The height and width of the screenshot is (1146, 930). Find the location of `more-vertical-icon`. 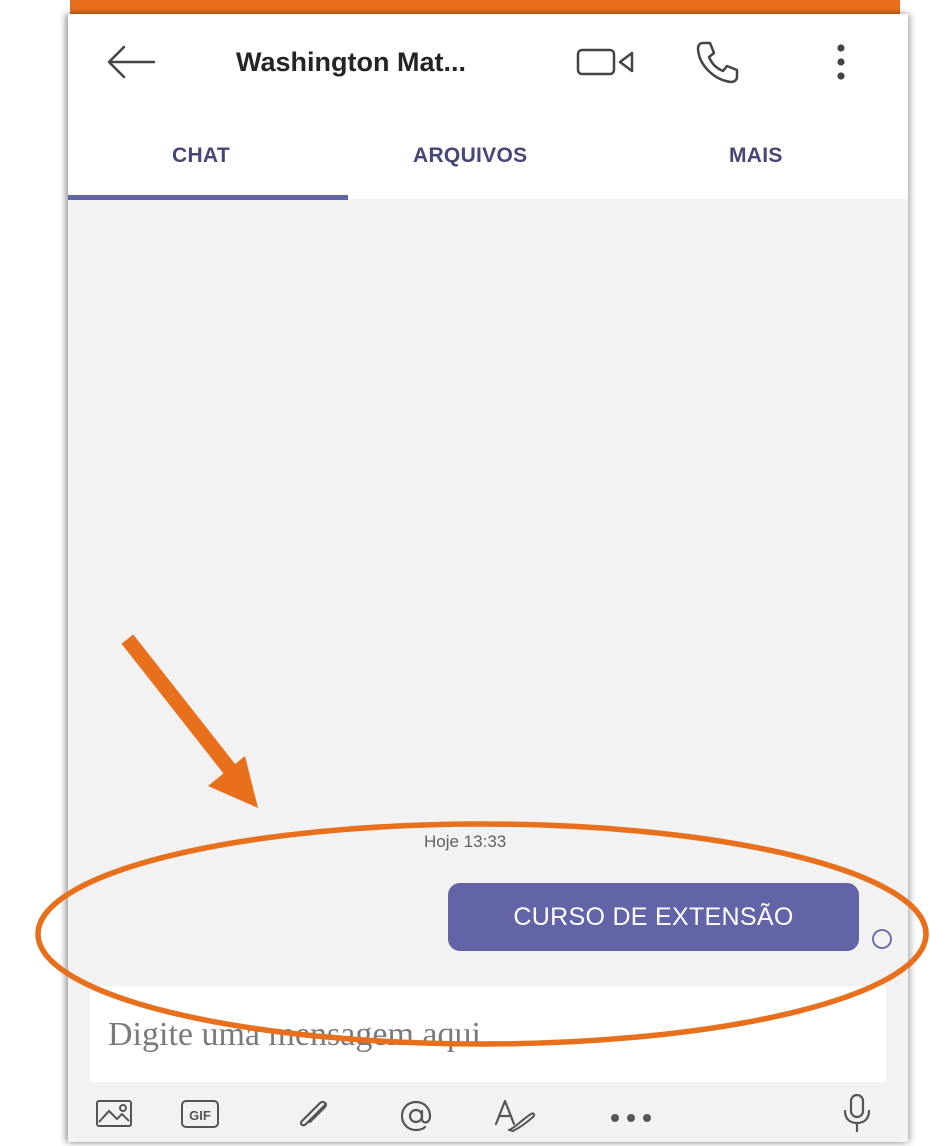

more-vertical-icon is located at coordinates (841, 62).